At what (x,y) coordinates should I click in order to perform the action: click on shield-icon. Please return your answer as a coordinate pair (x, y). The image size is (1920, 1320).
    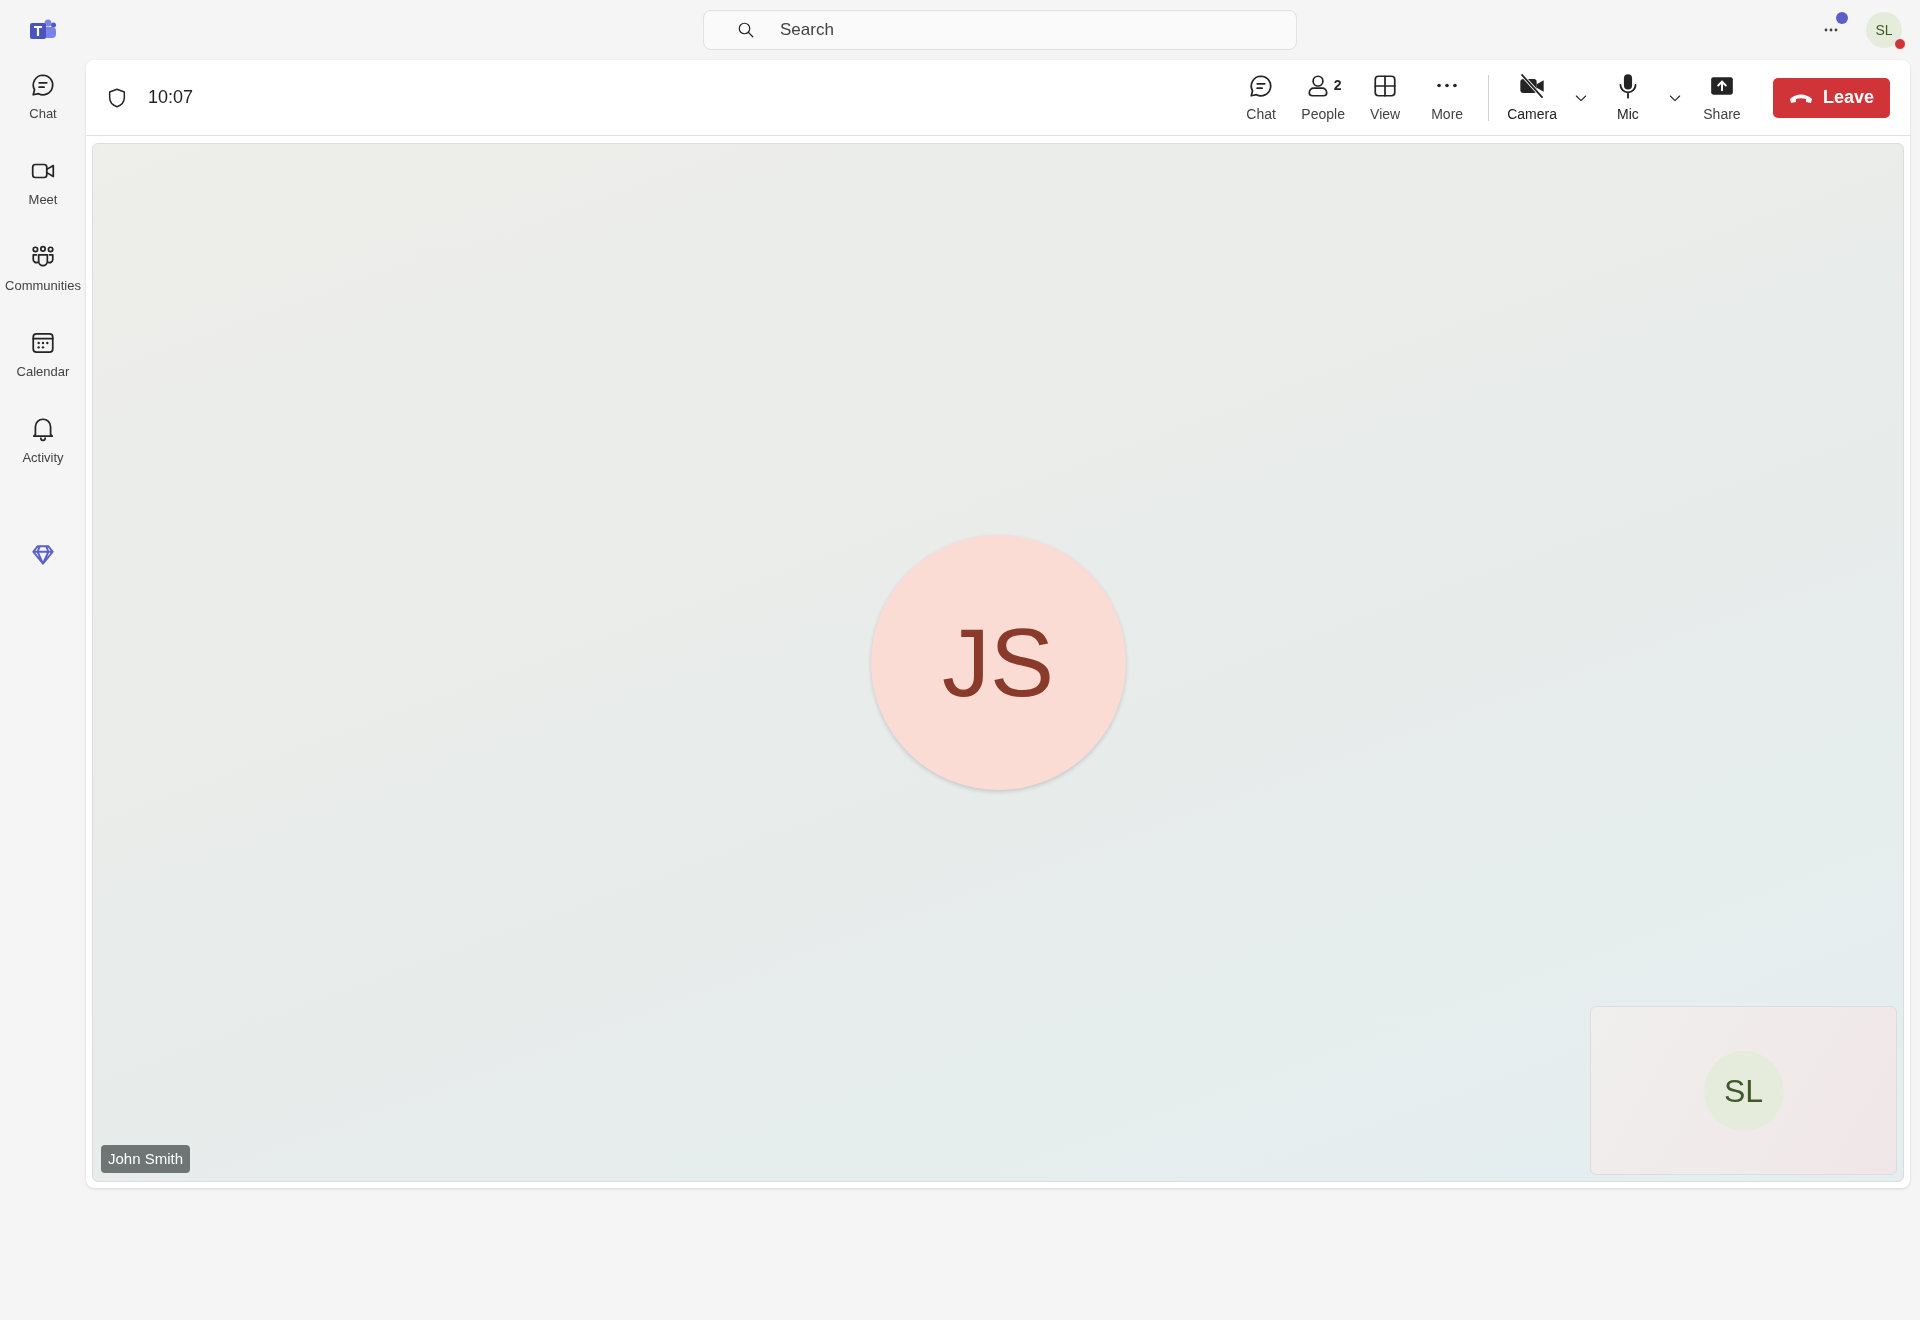
    Looking at the image, I should click on (117, 97).